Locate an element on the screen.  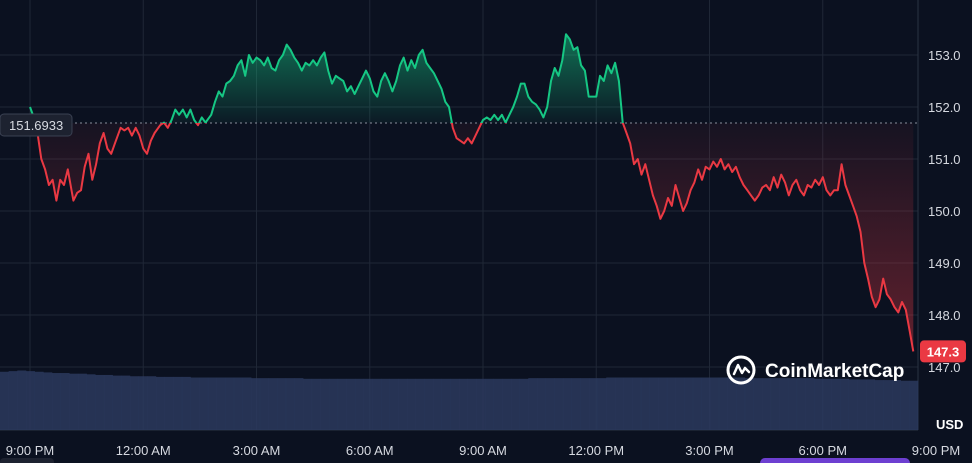
last-price-badge: 147.3 is located at coordinates (943, 351).